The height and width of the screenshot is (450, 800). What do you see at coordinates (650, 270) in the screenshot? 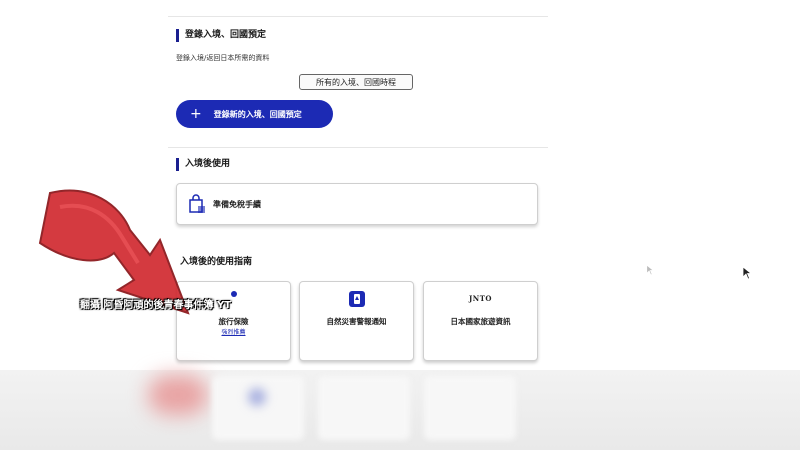
I see `faded-cursor-icon` at bounding box center [650, 270].